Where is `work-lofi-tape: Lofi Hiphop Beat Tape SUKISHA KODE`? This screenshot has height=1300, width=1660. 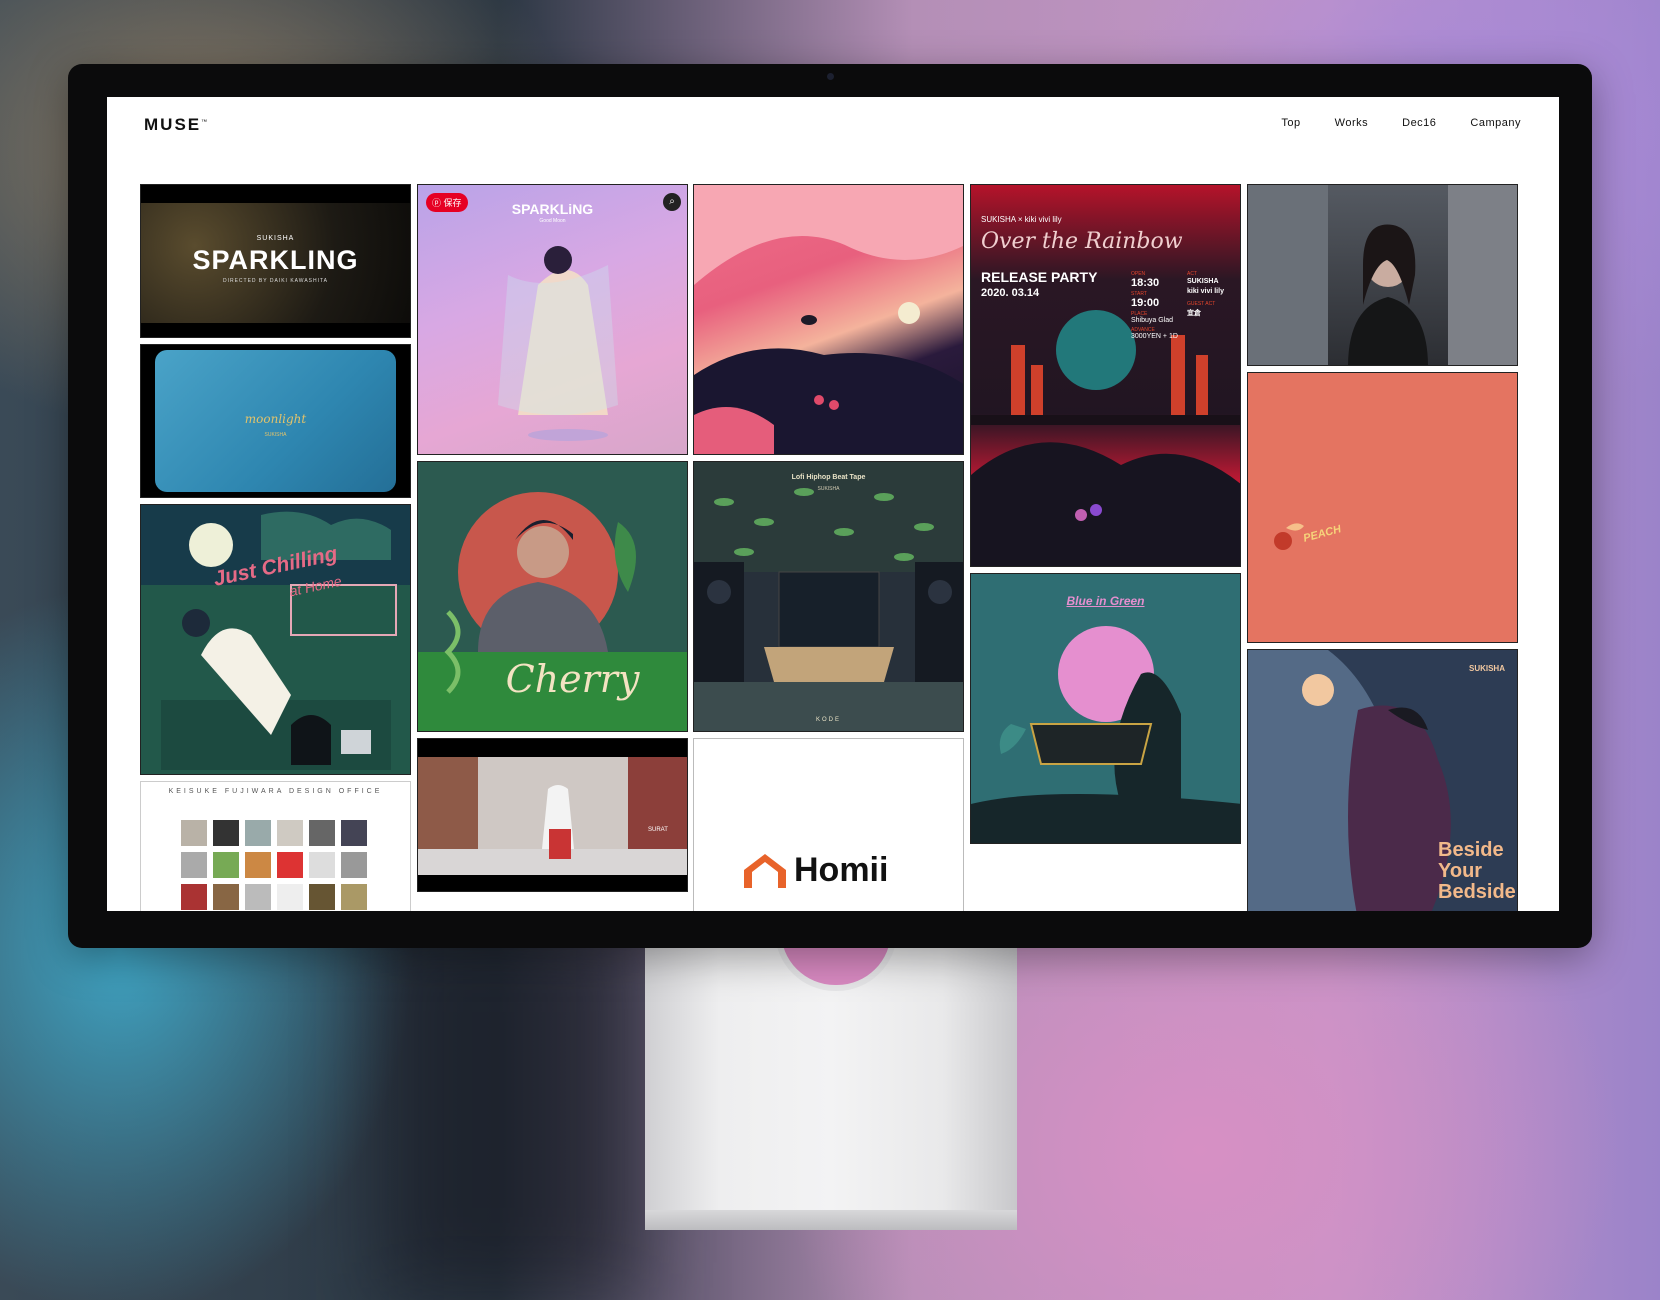
work-lofi-tape: Lofi Hiphop Beat Tape SUKISHA KODE is located at coordinates (828, 596).